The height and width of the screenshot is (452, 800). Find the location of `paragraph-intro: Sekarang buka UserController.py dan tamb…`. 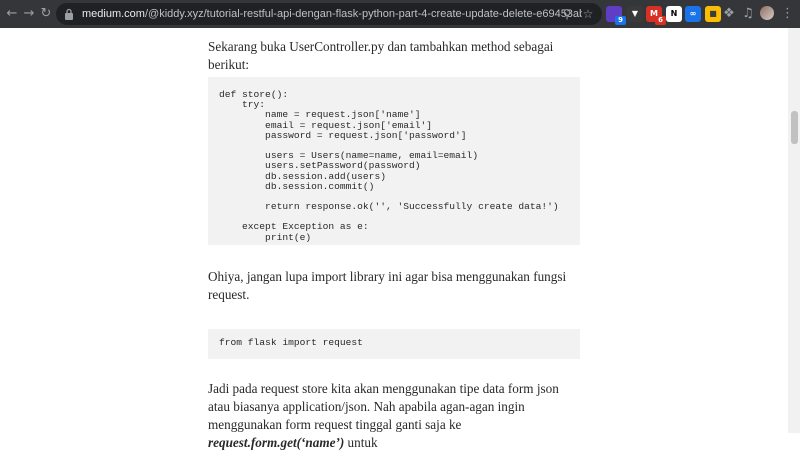

paragraph-intro: Sekarang buka UserController.py dan tamb… is located at coordinates (381, 55).